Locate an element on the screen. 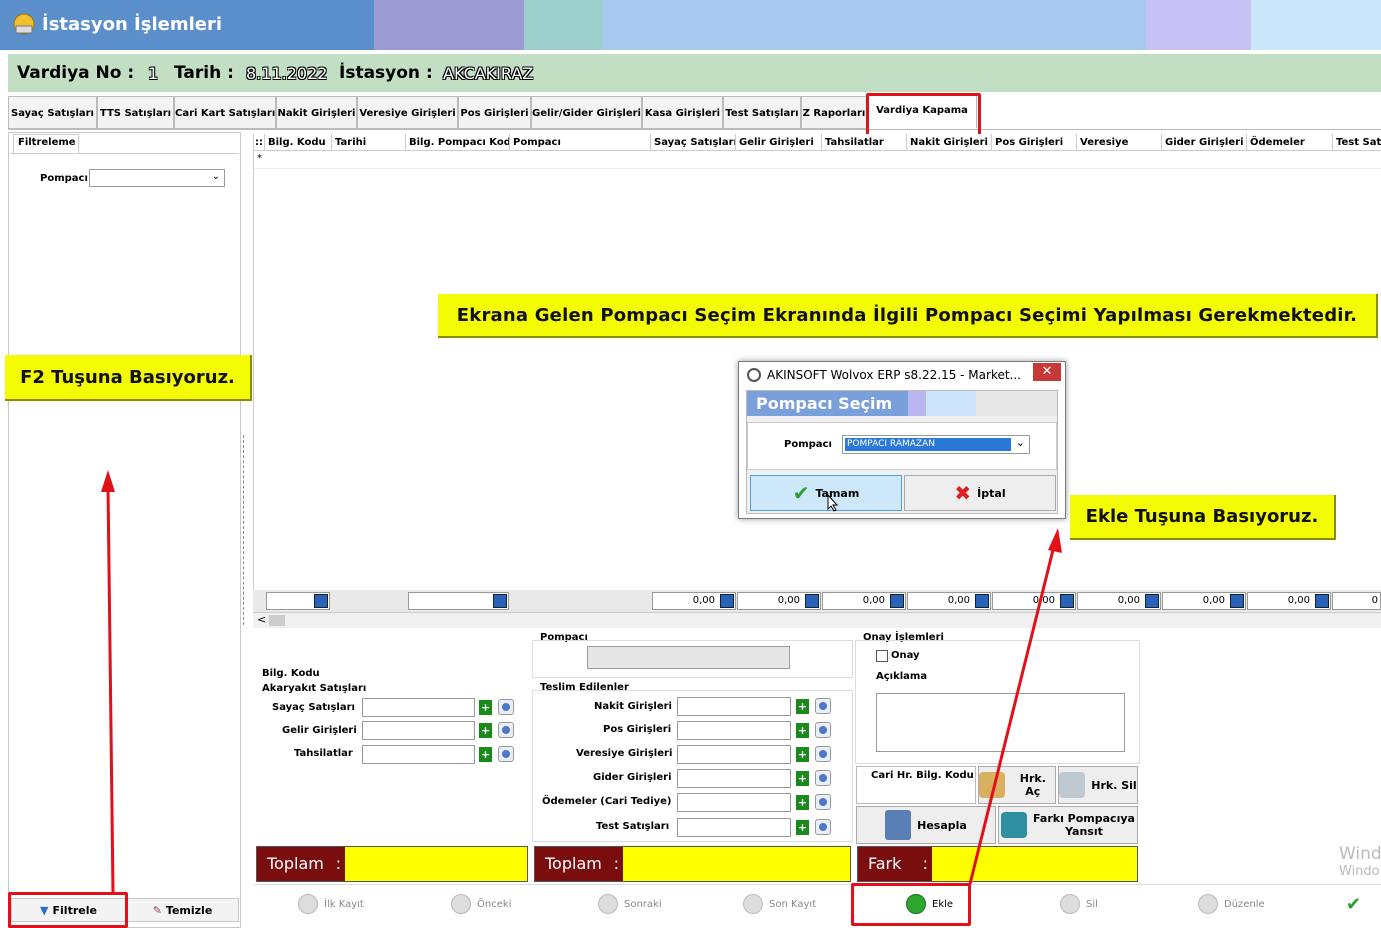 The height and width of the screenshot is (928, 1381). col-gelir-girisleri: Gelir Girişleri is located at coordinates (779, 142).